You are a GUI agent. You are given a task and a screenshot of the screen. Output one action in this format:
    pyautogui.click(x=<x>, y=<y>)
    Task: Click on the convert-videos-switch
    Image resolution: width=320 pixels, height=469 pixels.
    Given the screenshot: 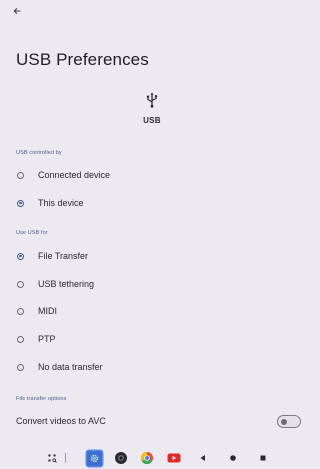 What is the action you would take?
    pyautogui.click(x=289, y=421)
    